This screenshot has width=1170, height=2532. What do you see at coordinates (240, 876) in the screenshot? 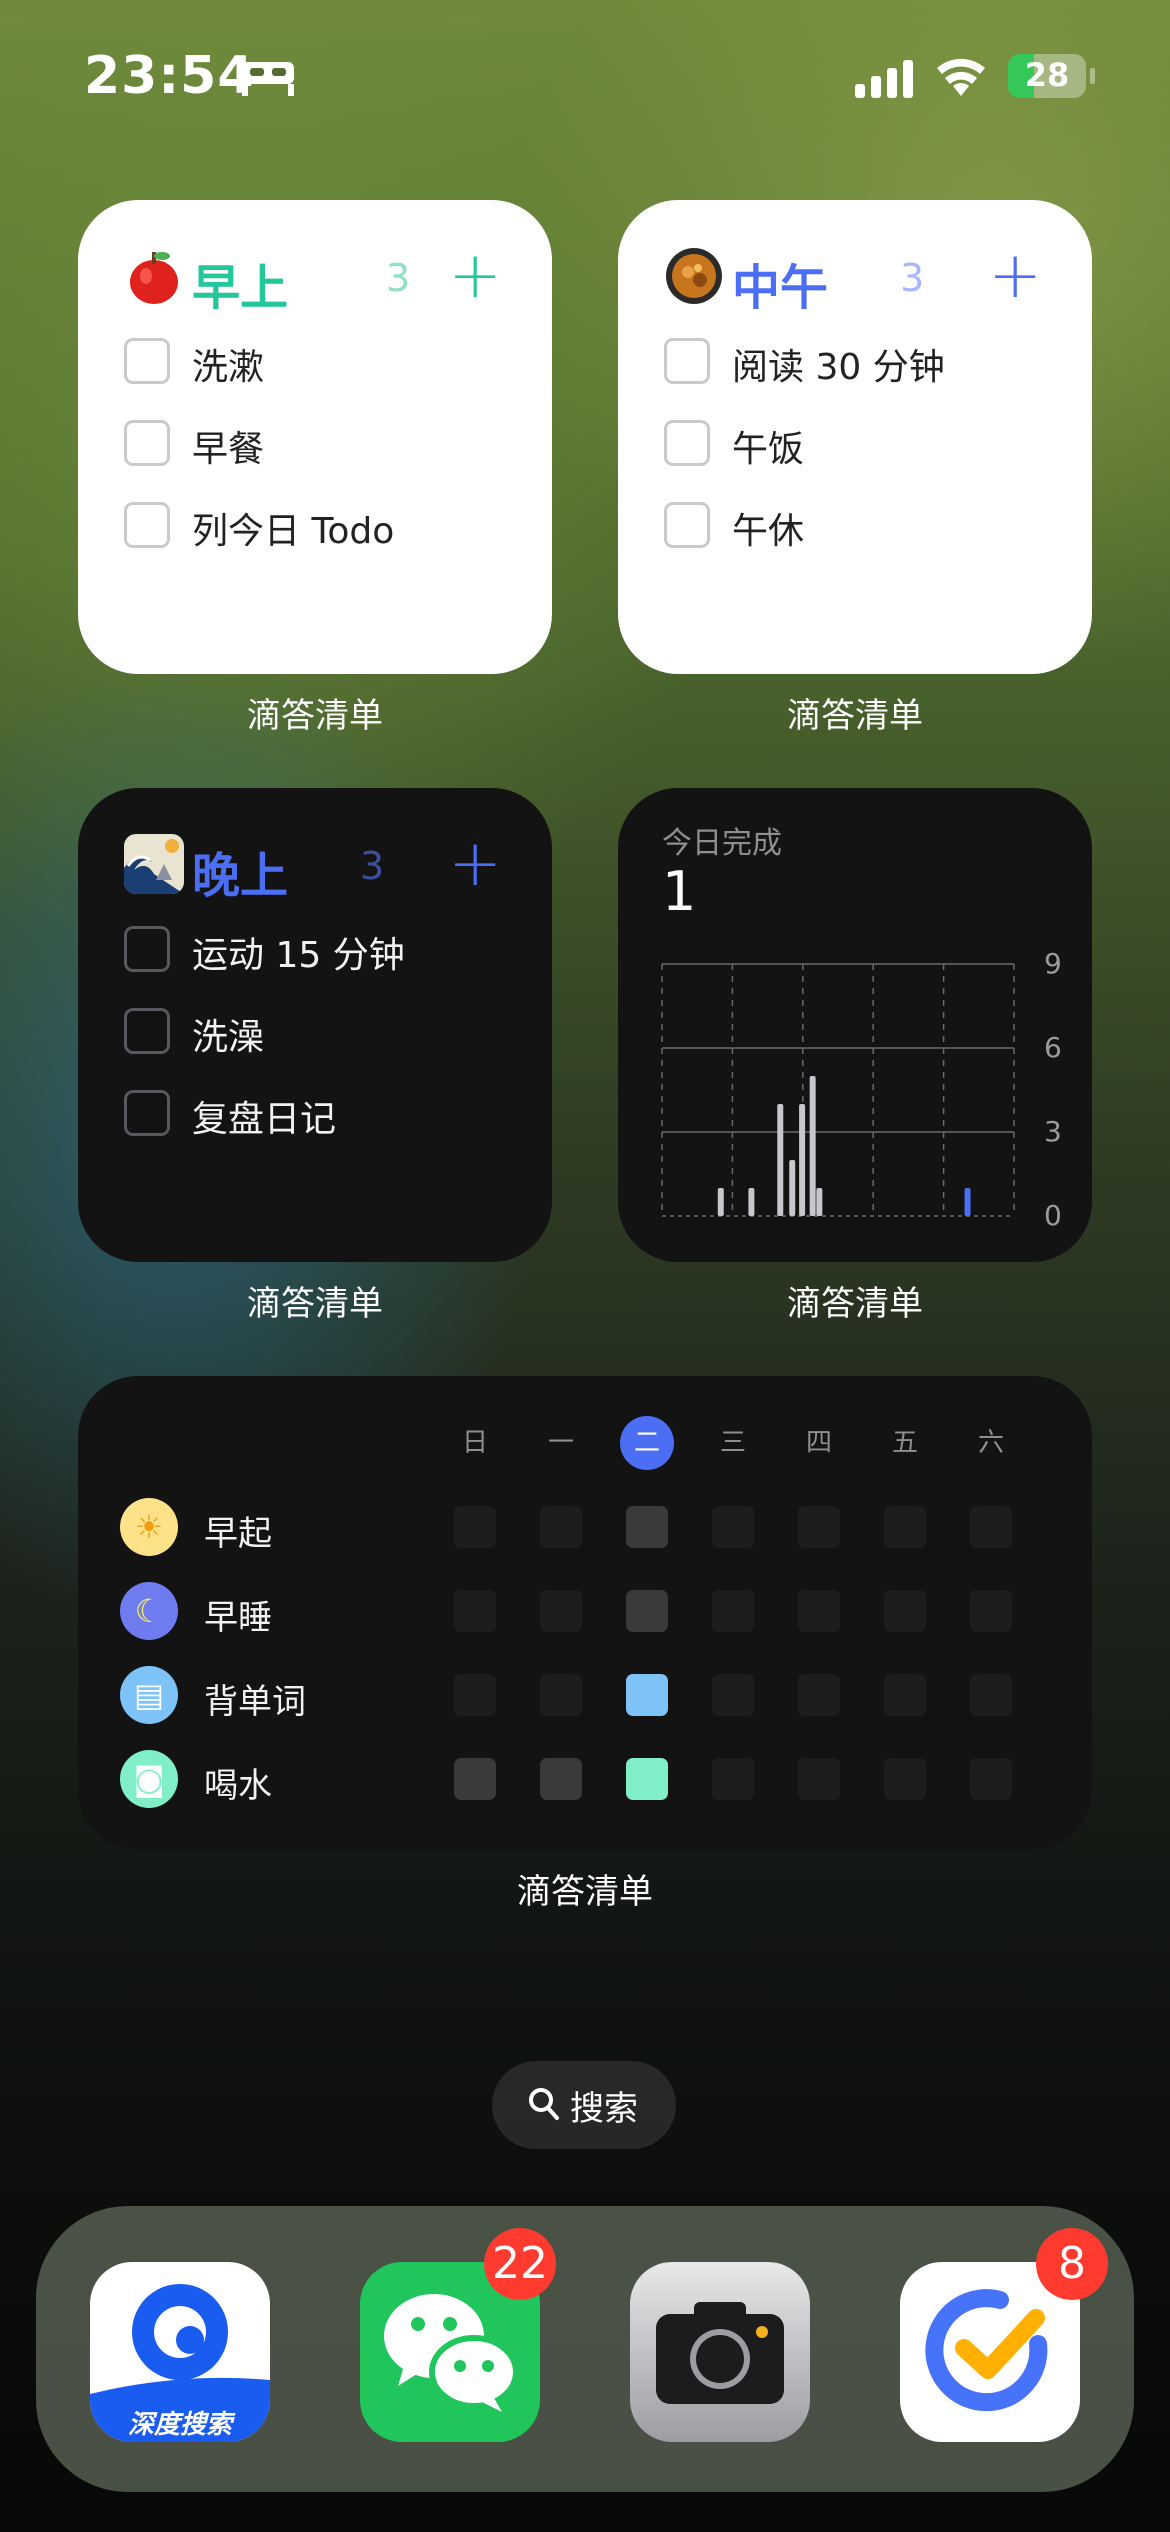
I see `list-title: 晚上` at bounding box center [240, 876].